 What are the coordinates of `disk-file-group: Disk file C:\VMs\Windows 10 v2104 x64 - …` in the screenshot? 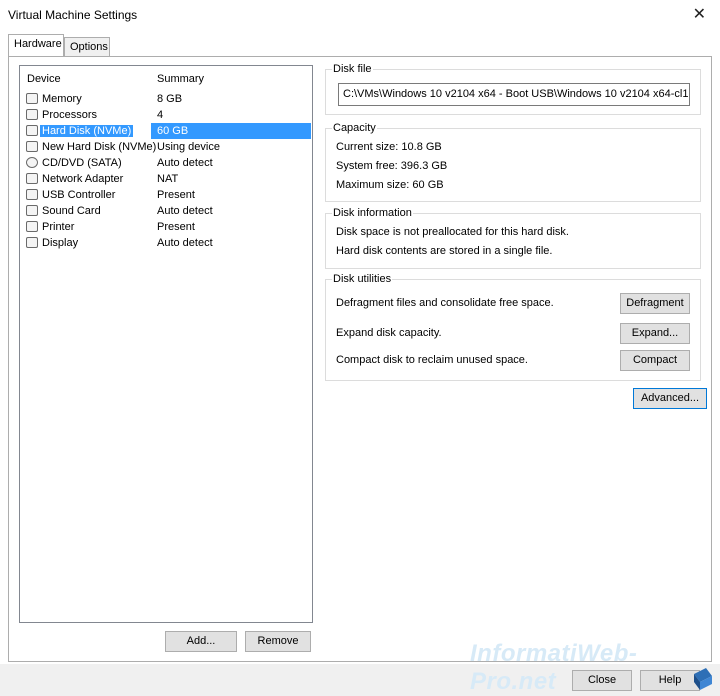 It's located at (513, 89).